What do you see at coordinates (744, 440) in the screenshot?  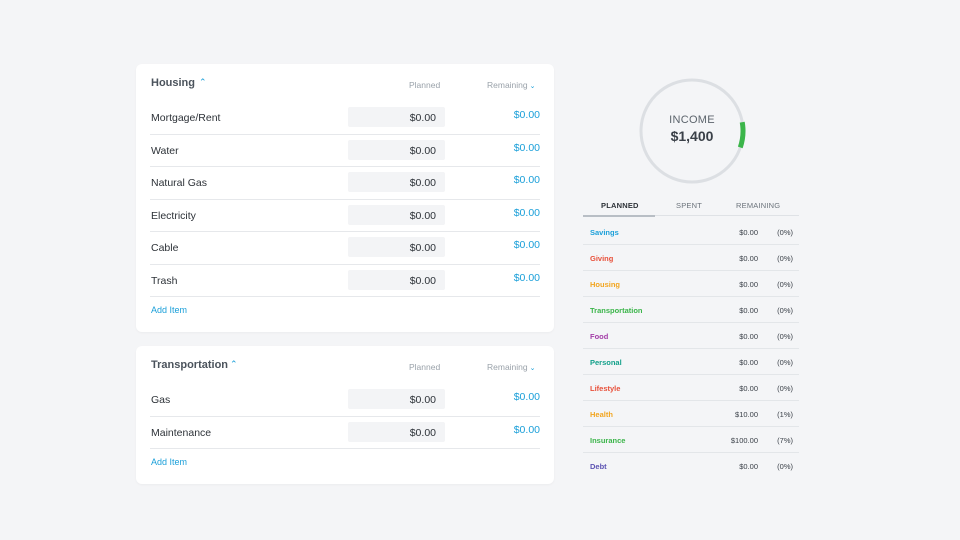 I see `category-amount: $100.00` at bounding box center [744, 440].